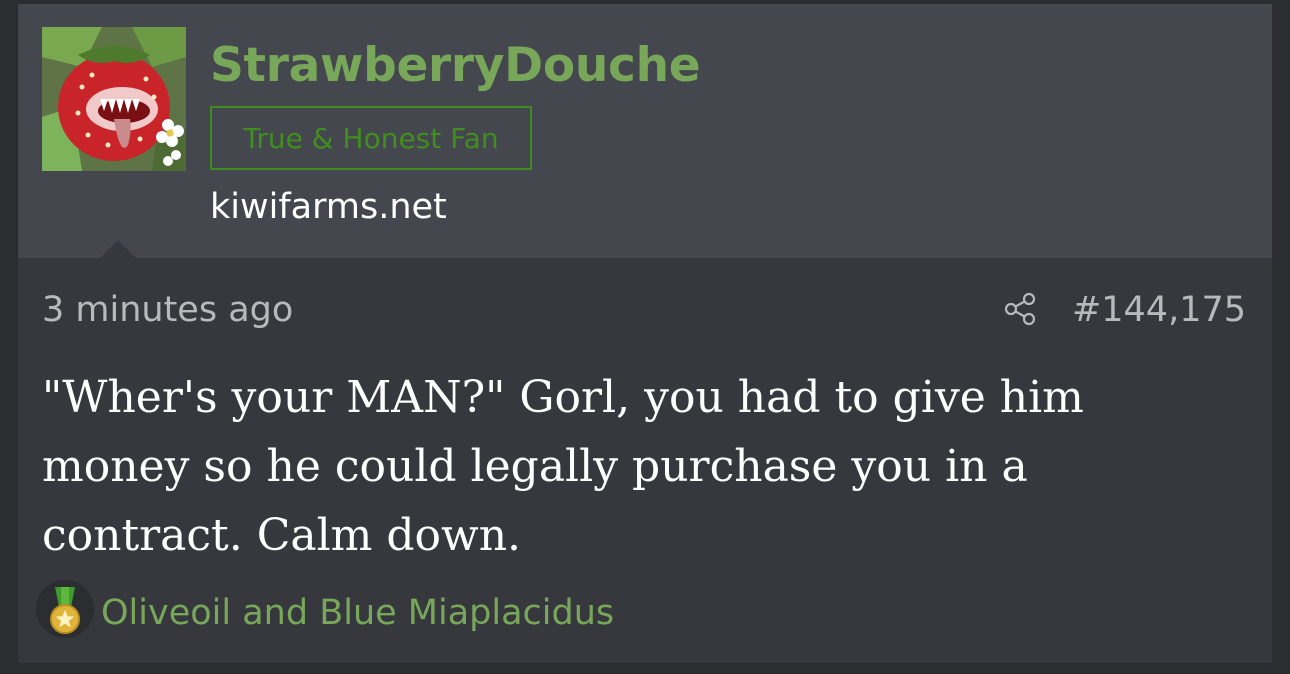 This screenshot has width=1290, height=674. What do you see at coordinates (167, 310) in the screenshot?
I see `post-timestamp: 3 minutes ago` at bounding box center [167, 310].